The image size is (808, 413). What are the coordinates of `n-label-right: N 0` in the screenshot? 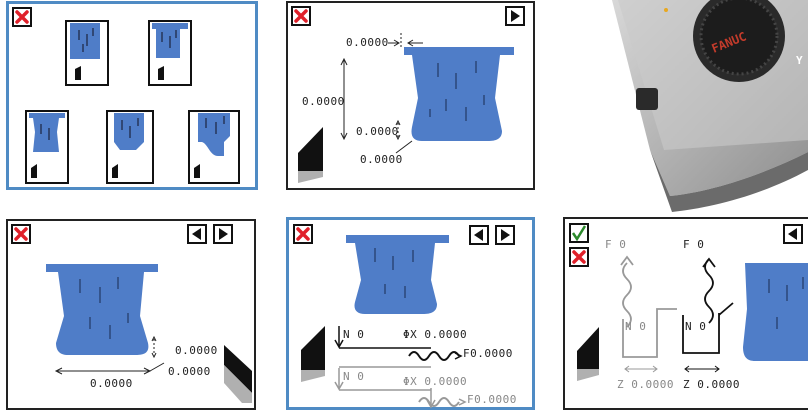 It's located at (695, 326).